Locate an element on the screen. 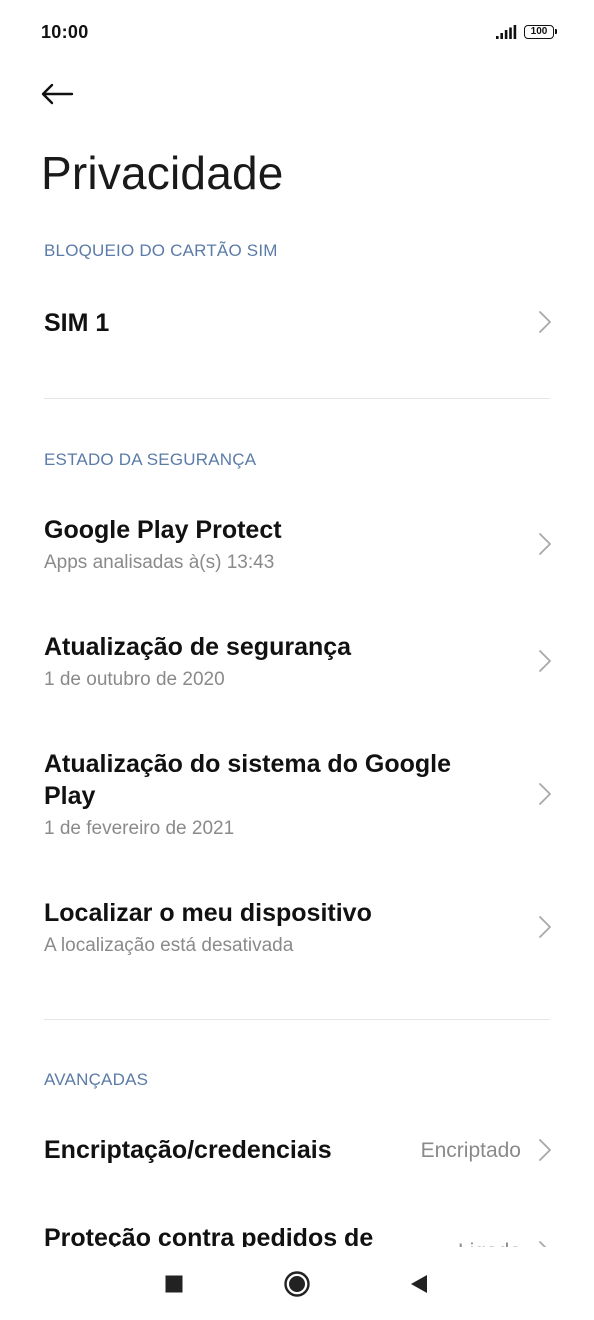 This screenshot has height=1320, width=594. section-header-advanced: AVANÇADAS is located at coordinates (96, 1079).